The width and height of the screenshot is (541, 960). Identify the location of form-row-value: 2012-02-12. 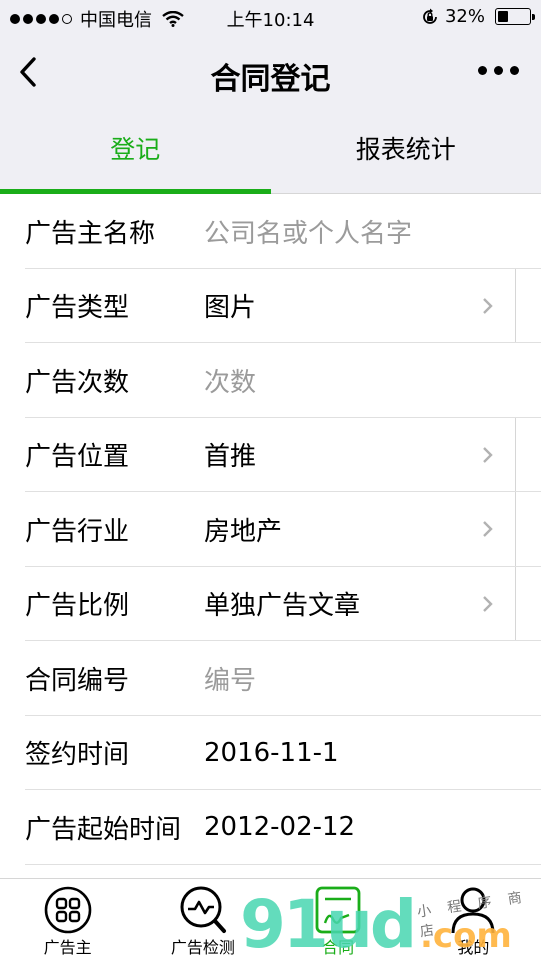
(279, 827).